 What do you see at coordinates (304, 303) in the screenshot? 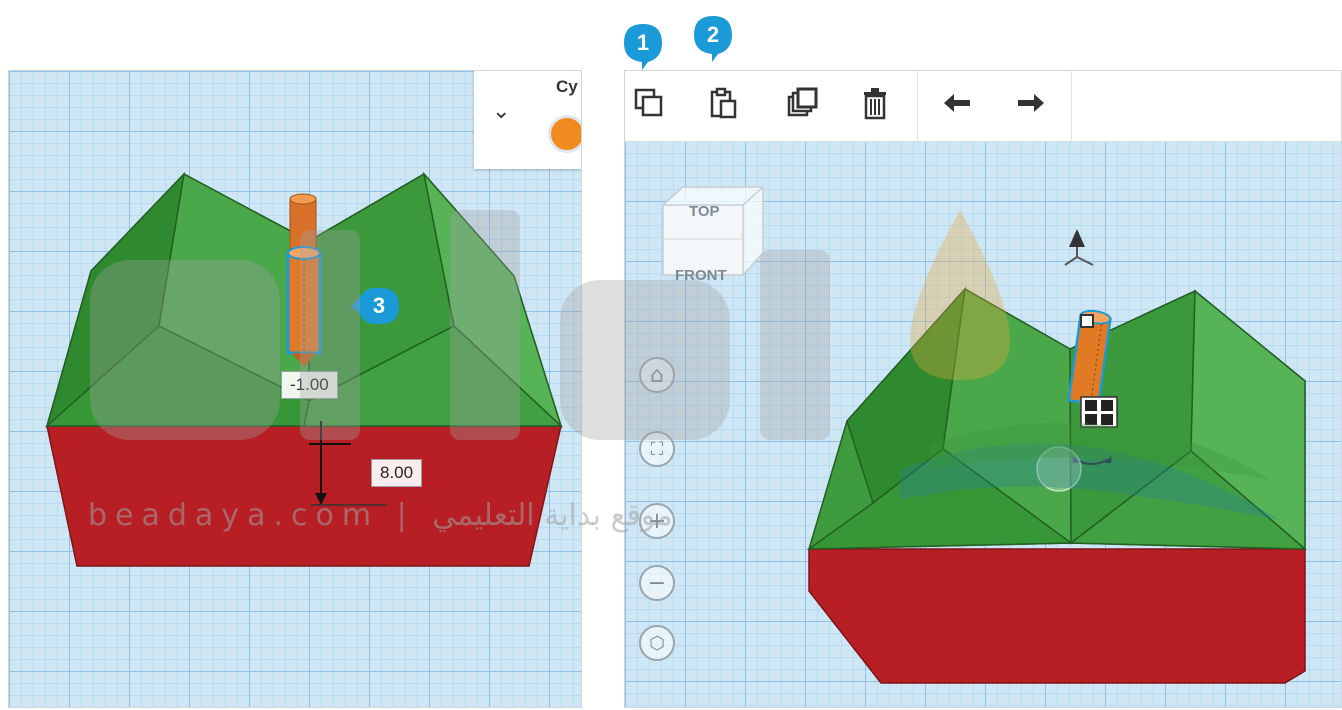
I see `cylinder-selected` at bounding box center [304, 303].